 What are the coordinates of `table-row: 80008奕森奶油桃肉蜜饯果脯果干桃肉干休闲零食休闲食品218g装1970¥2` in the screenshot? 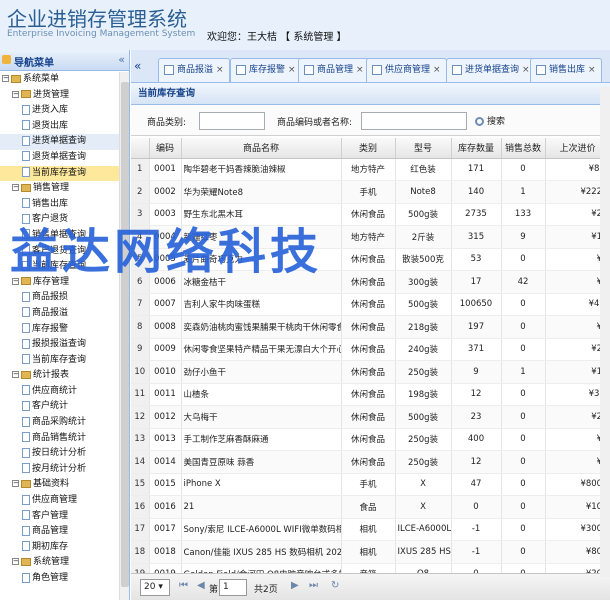 It's located at (370, 327).